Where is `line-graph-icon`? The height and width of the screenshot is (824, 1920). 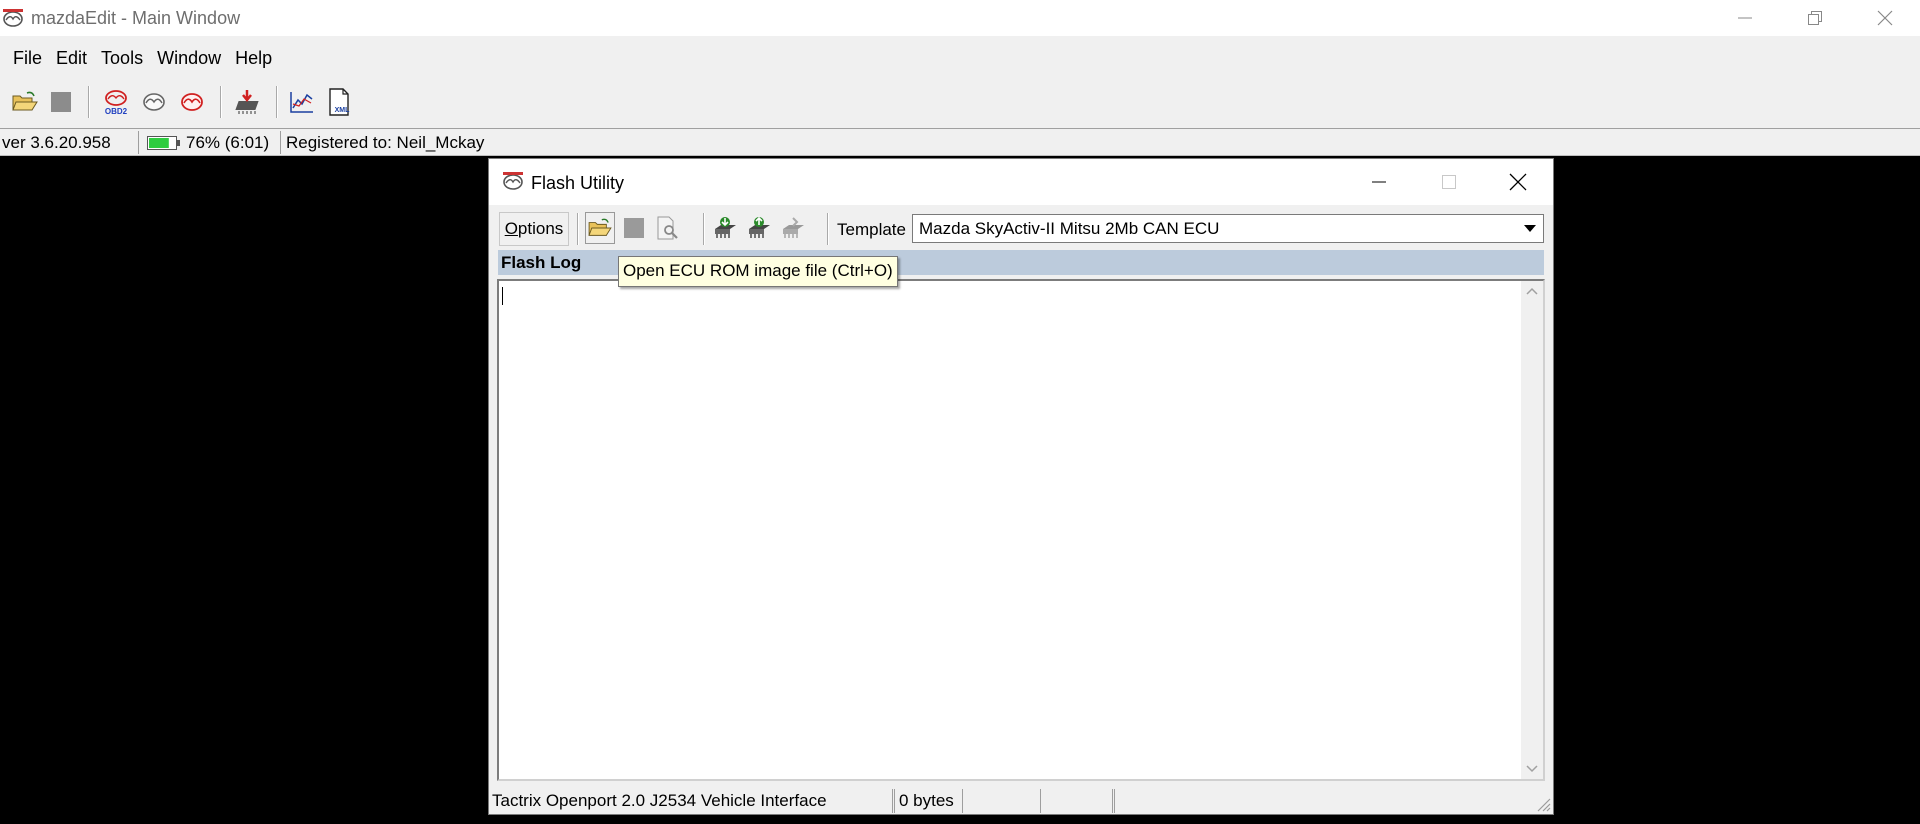 line-graph-icon is located at coordinates (301, 102).